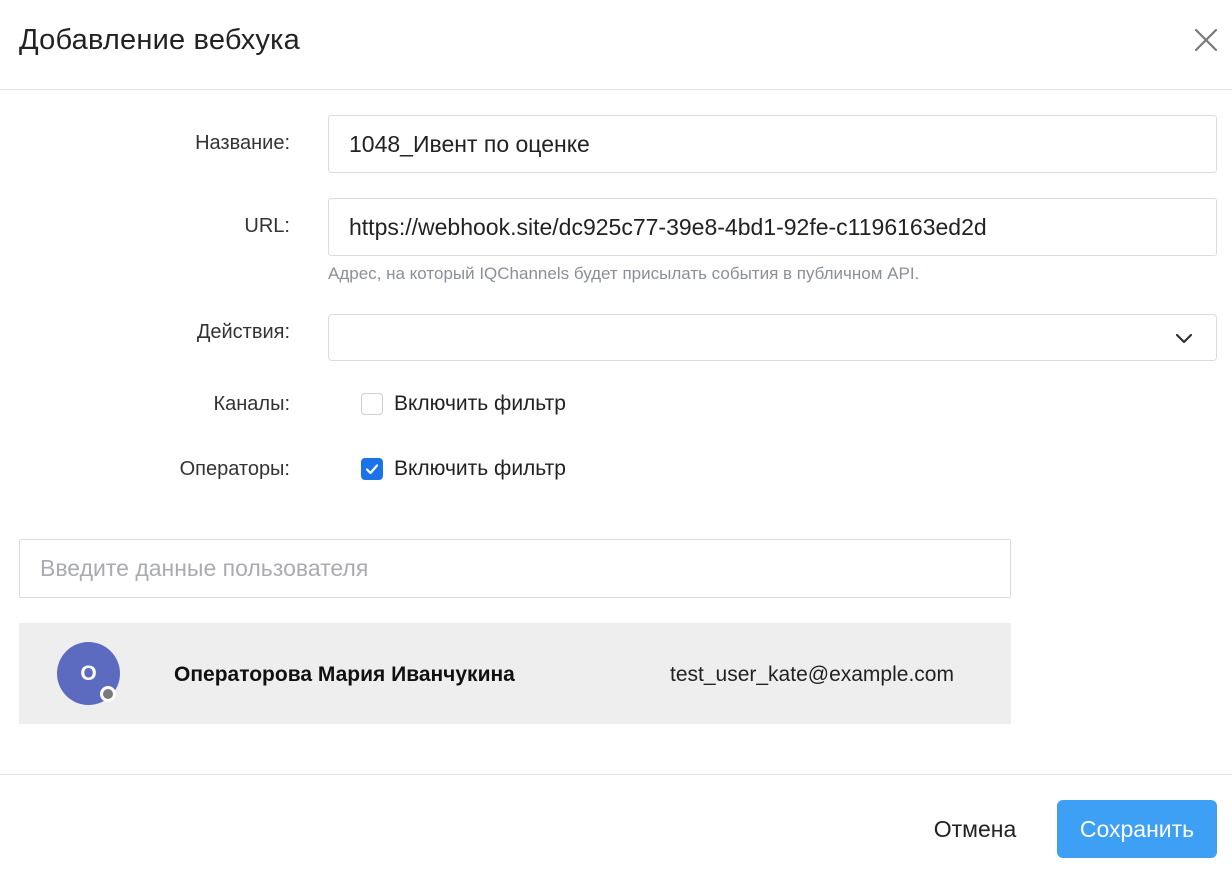  Describe the element at coordinates (772, 227) in the screenshot. I see `url-input` at that location.